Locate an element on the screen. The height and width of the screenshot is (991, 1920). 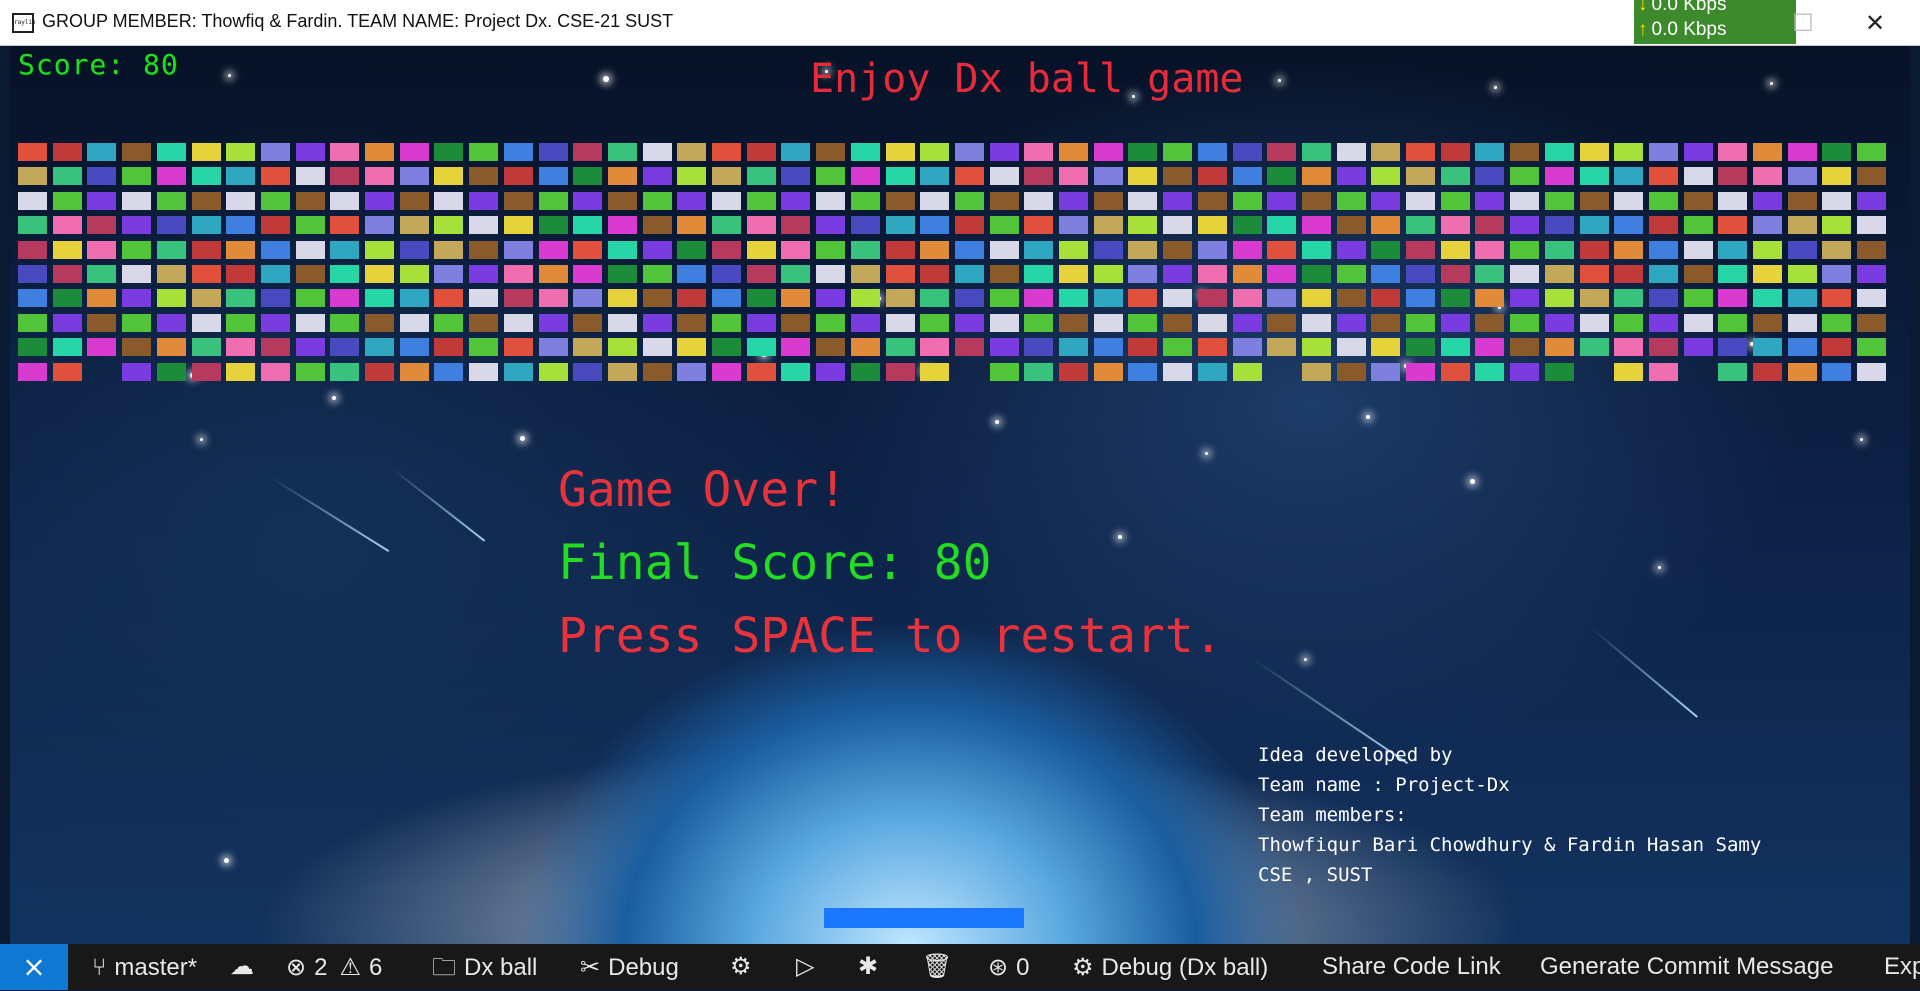
branch-indicator: ⑂ master* is located at coordinates (144, 967).